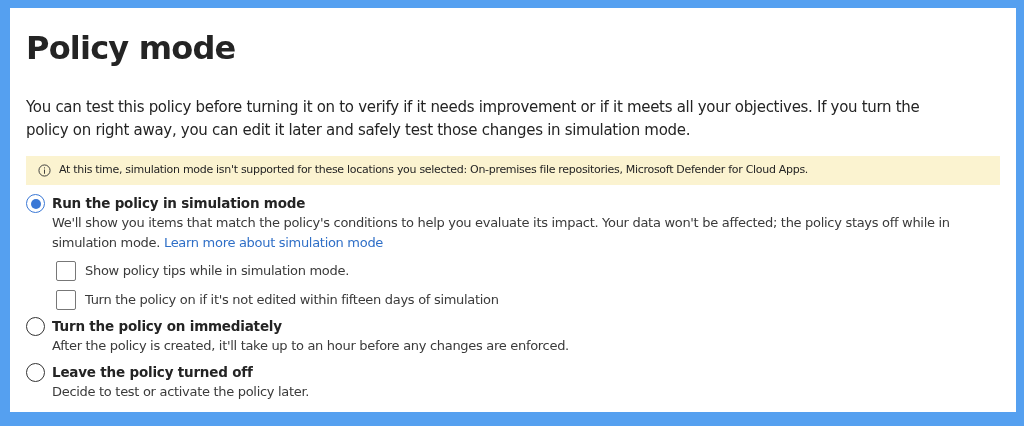 The image size is (1024, 426). I want to click on info-icon, so click(44, 170).